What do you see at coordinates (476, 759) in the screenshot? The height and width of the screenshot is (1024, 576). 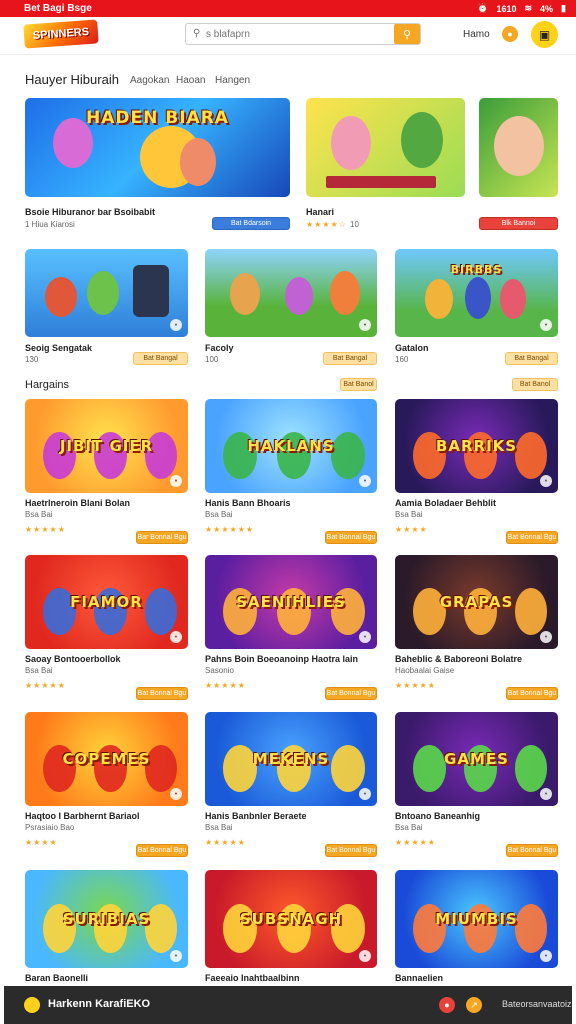 I see `game-card-image: GAMES •` at bounding box center [476, 759].